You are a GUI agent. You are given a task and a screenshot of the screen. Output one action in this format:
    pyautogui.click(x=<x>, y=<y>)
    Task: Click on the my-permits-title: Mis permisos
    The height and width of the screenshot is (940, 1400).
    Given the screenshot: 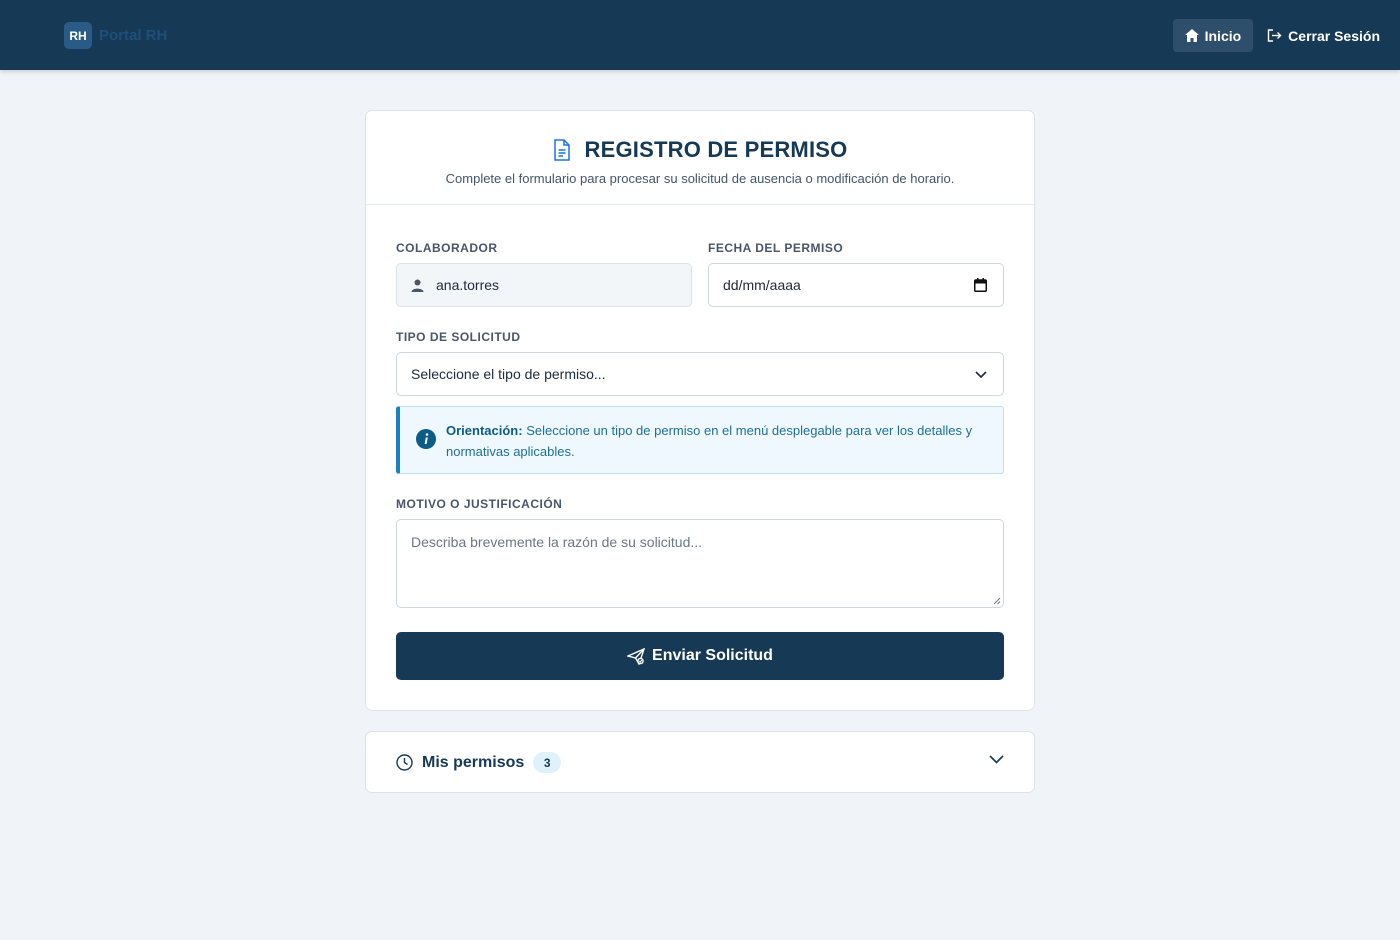 What is the action you would take?
    pyautogui.click(x=473, y=762)
    